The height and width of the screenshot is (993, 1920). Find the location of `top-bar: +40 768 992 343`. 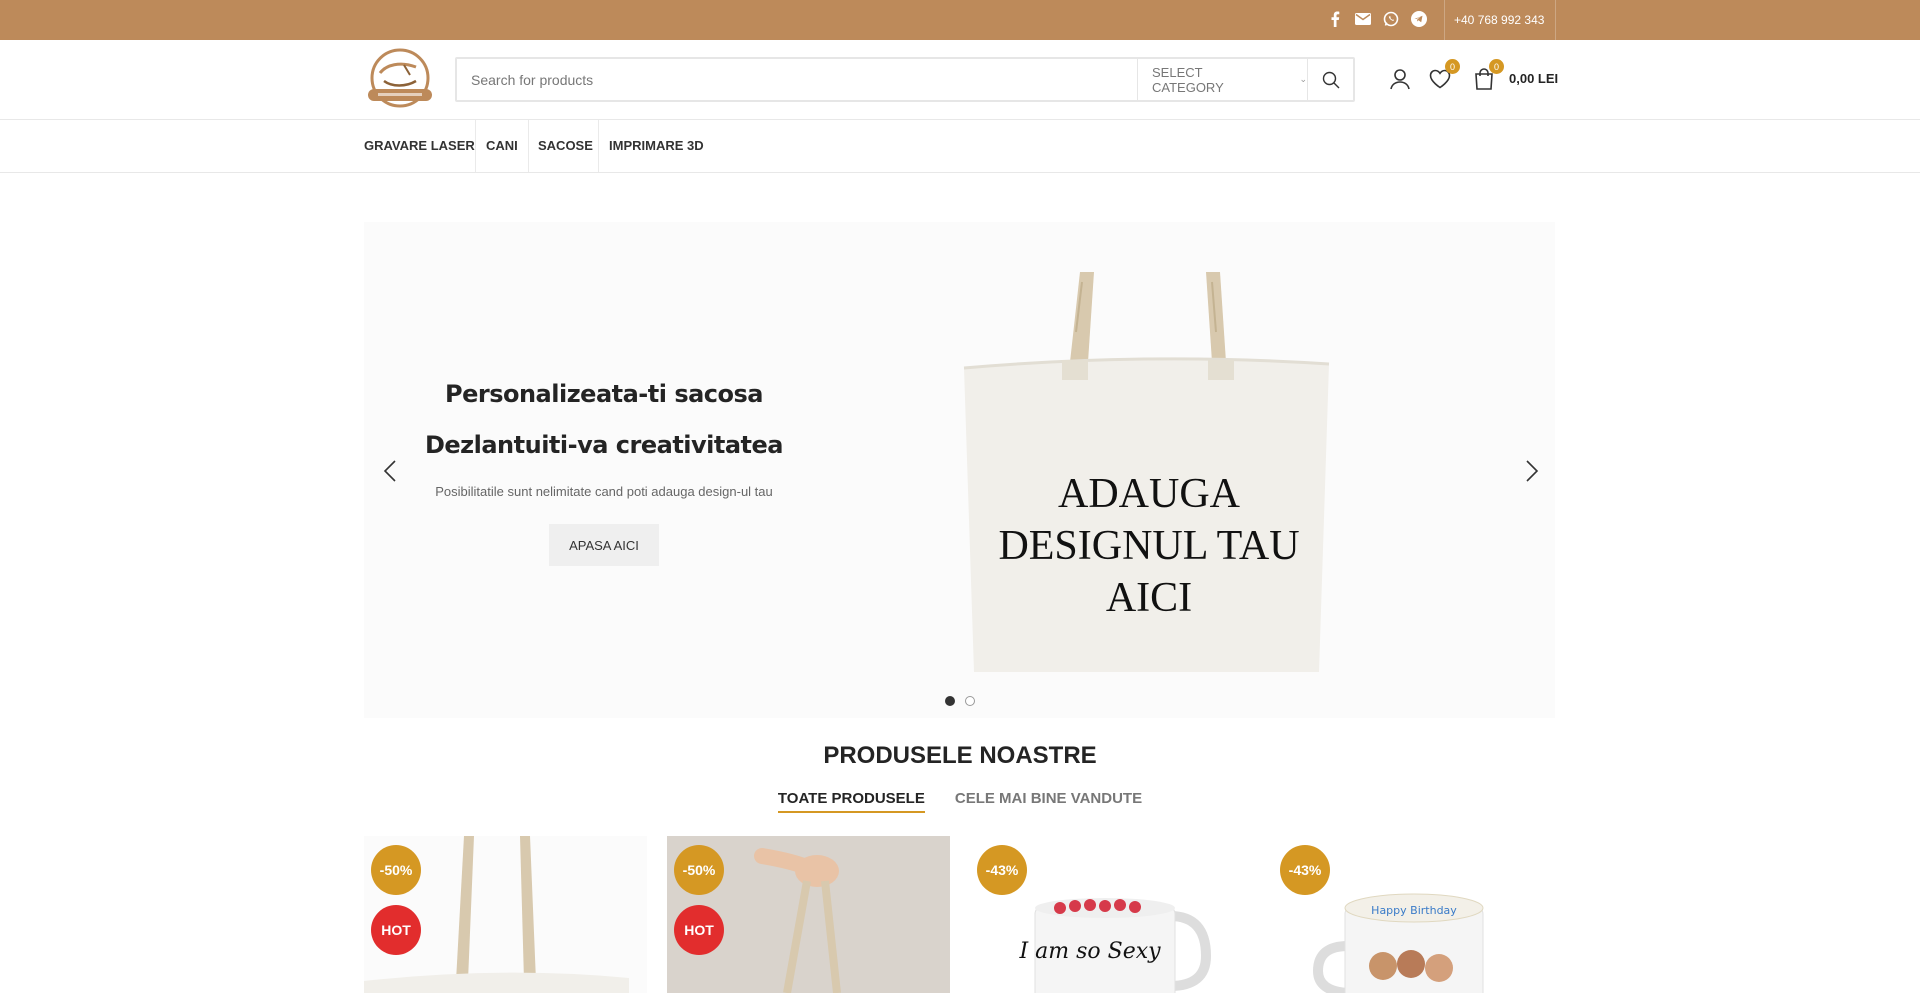

top-bar: +40 768 992 343 is located at coordinates (960, 20).